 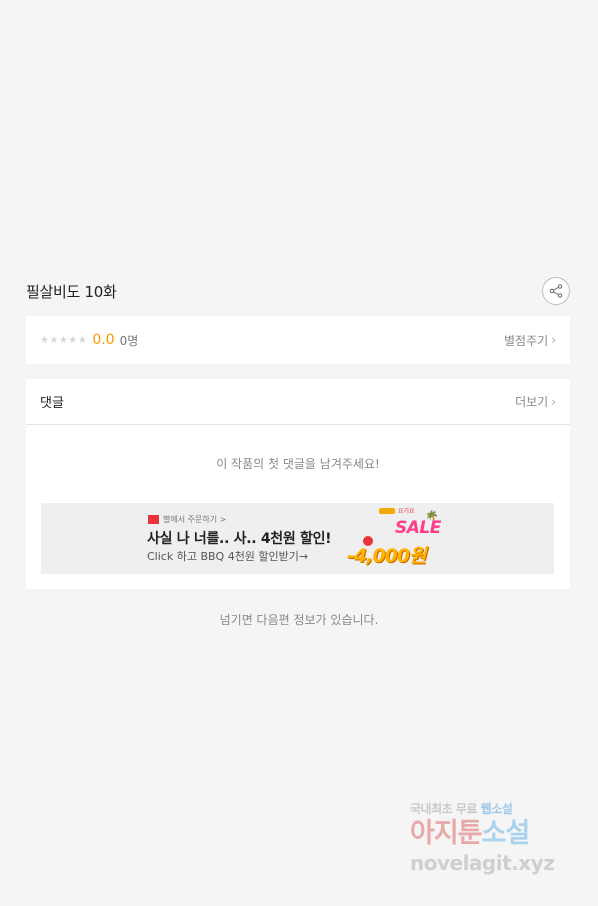 What do you see at coordinates (298, 464) in the screenshot?
I see `comments-empty-message: 이 작품의 첫 댓글을 남겨주세요!` at bounding box center [298, 464].